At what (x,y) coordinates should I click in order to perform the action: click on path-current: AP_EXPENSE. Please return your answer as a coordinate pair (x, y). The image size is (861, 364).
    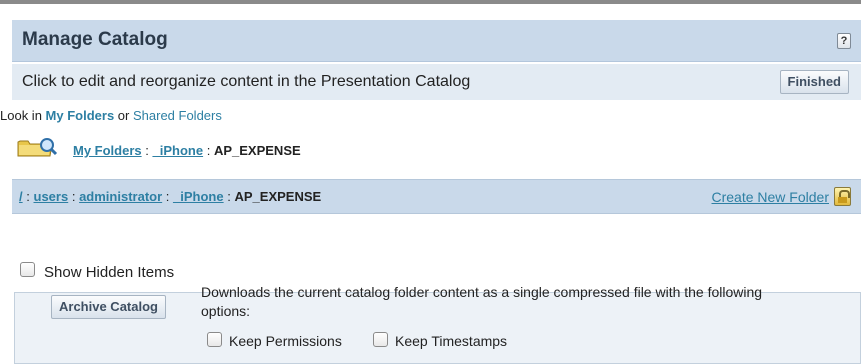
    Looking at the image, I should click on (278, 196).